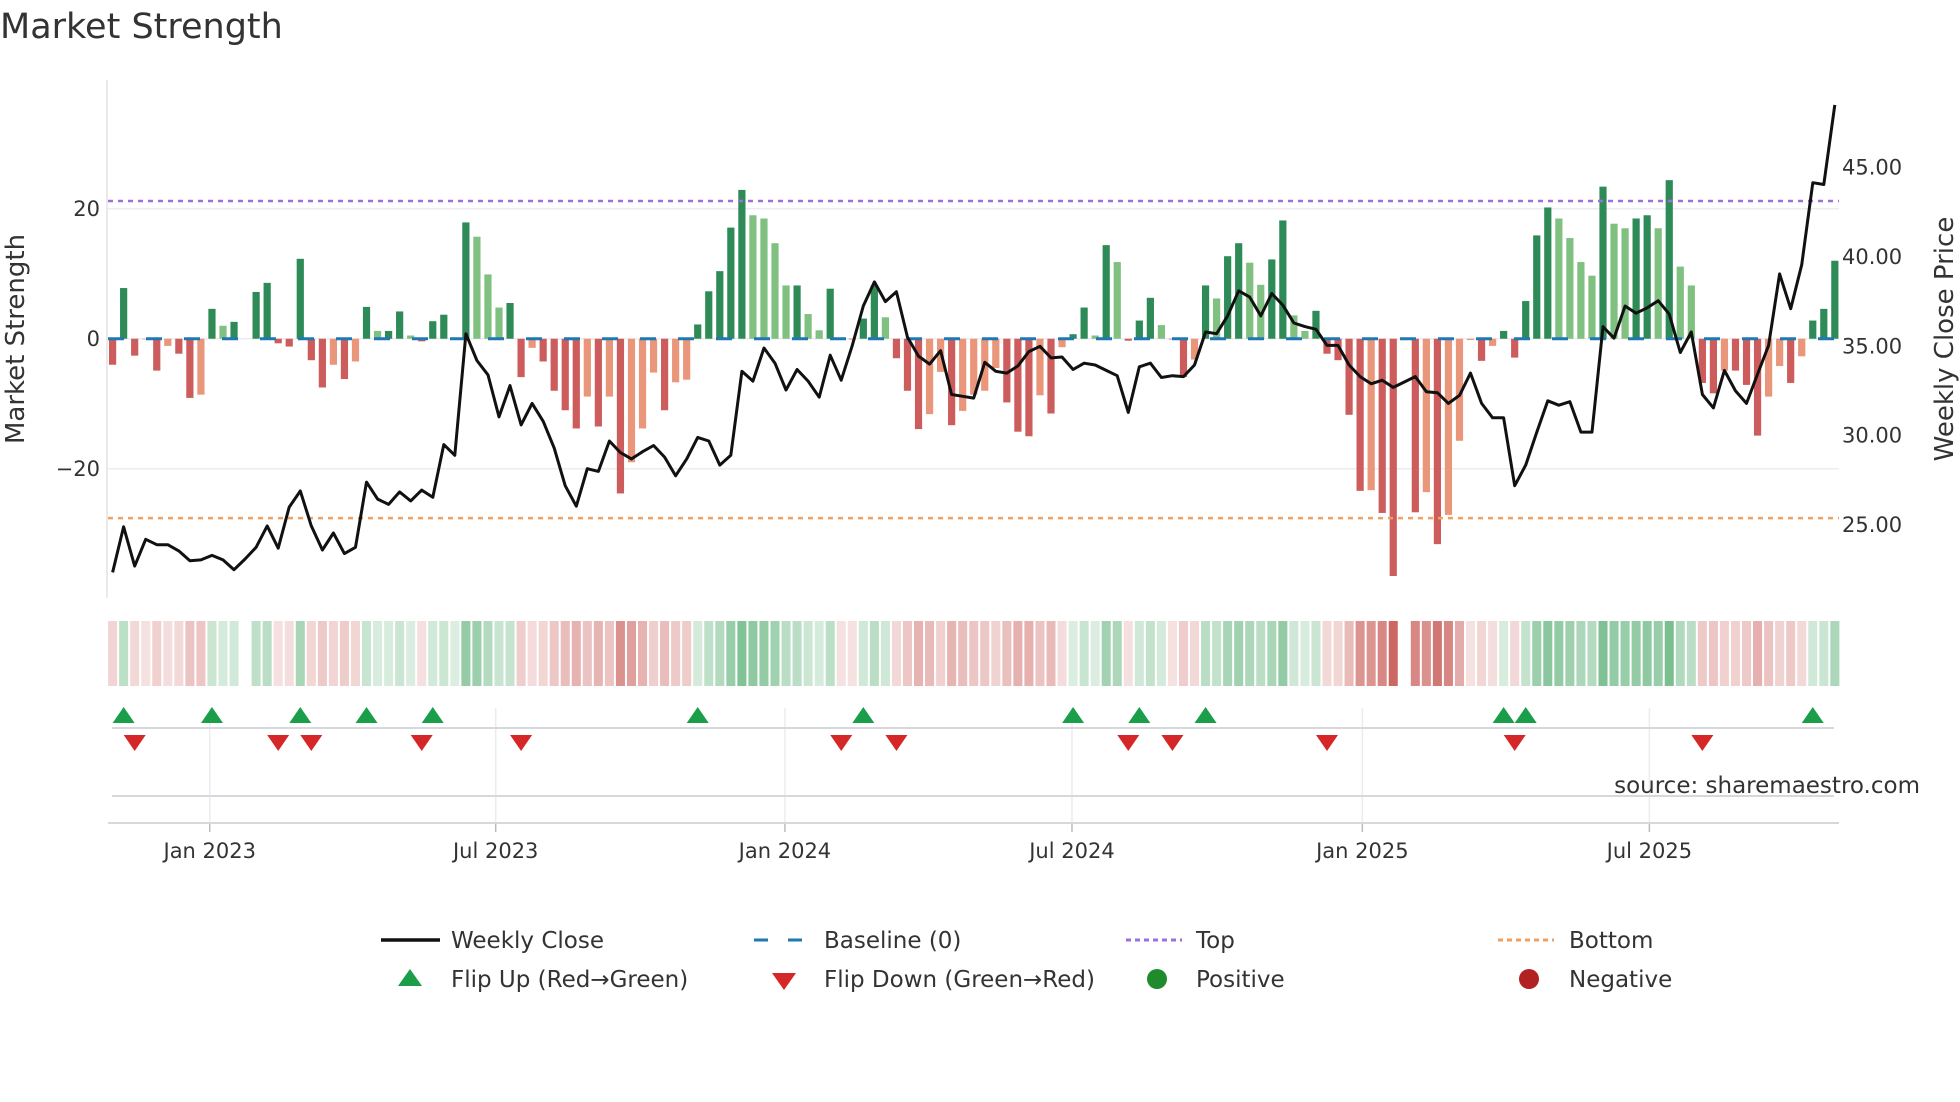 The image size is (1960, 1102). Describe the element at coordinates (1872, 257) in the screenshot. I see `y2-tick-label: 40.00` at that location.